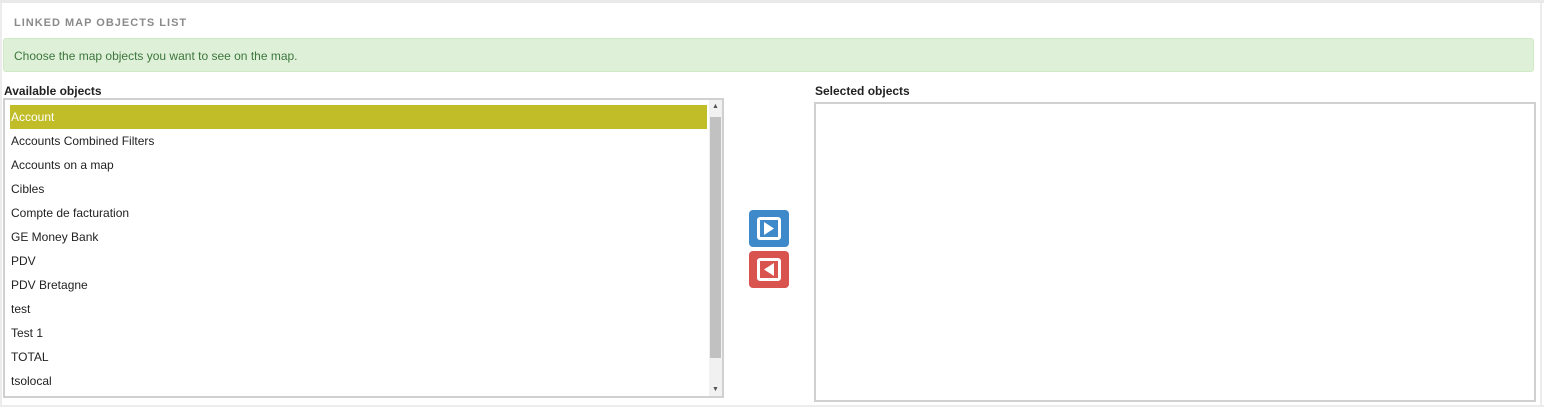 This screenshot has height=415, width=1544. What do you see at coordinates (358, 285) in the screenshot?
I see `list-item: PDV Bretagne` at bounding box center [358, 285].